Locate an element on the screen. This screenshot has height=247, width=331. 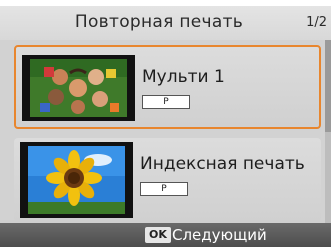
page-title: Повторная печать is located at coordinates (159, 22).